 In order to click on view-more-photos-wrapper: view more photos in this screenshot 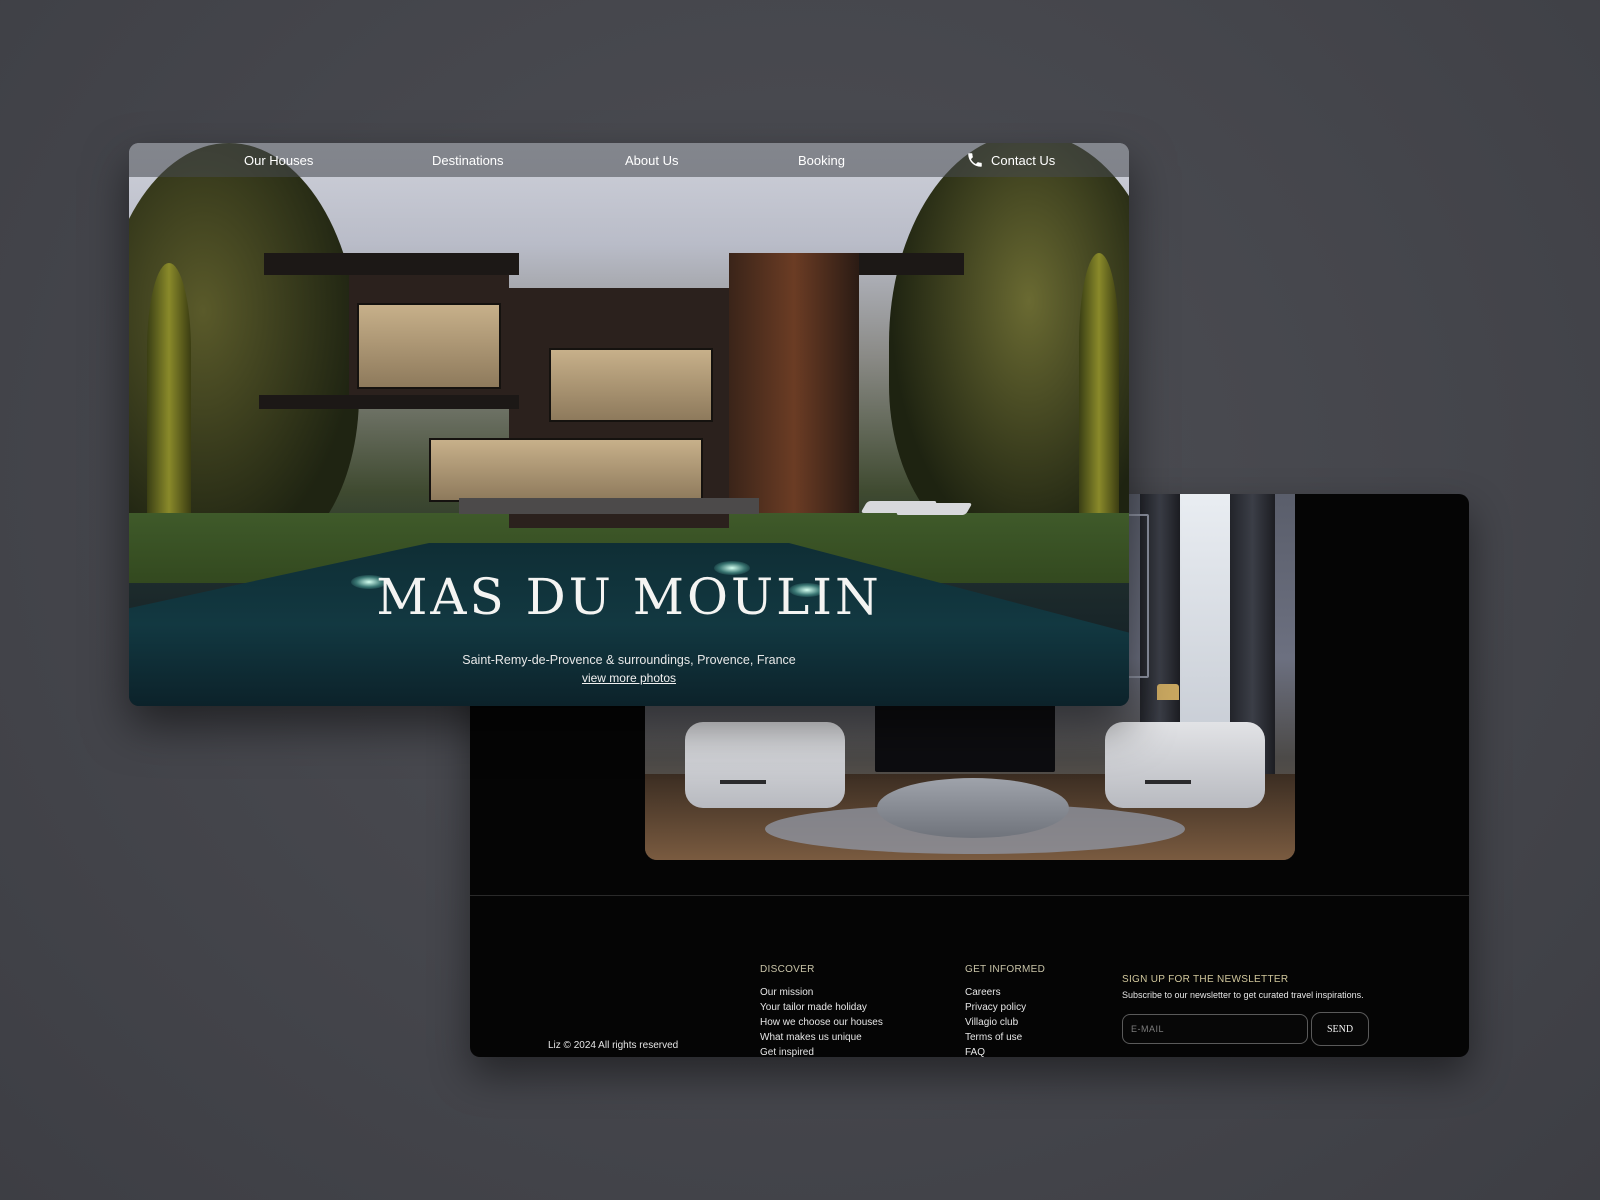, I will do `click(629, 678)`.